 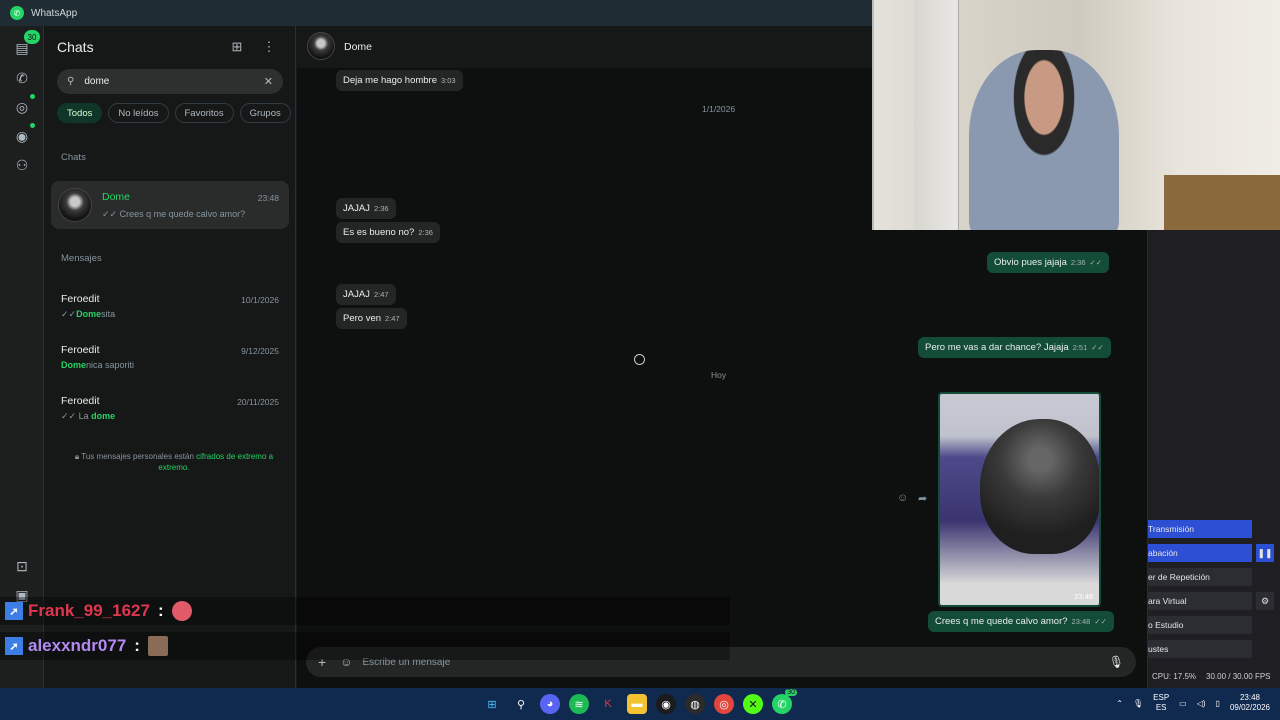 I want to click on chat-item-time: 23:48, so click(x=268, y=198).